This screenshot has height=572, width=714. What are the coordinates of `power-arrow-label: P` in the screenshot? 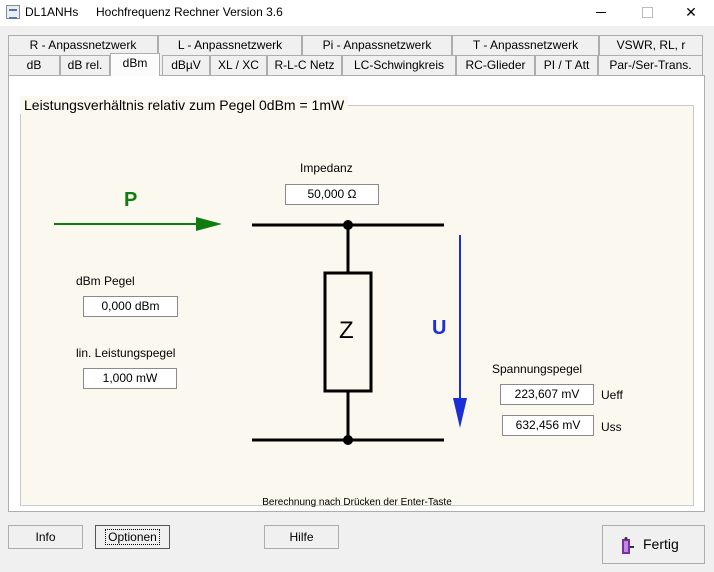 It's located at (130, 200).